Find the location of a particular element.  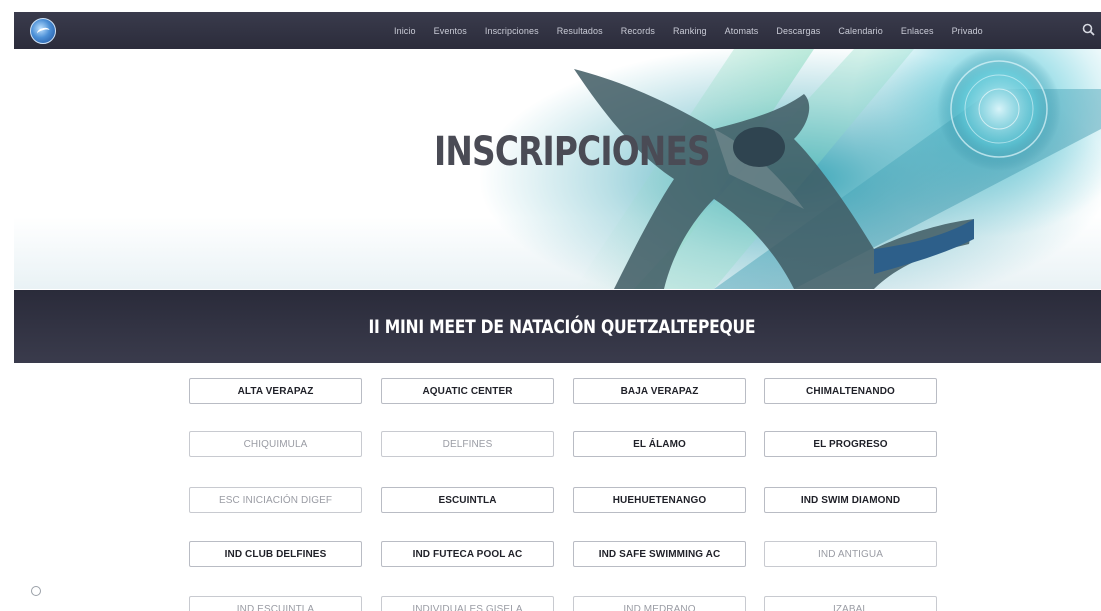

nav-item-records: Records is located at coordinates (638, 31).